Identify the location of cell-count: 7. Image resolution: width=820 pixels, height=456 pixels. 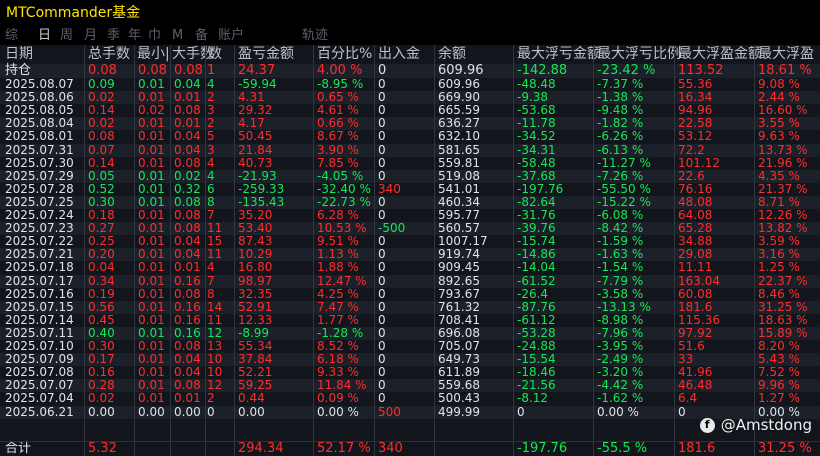
(211, 215).